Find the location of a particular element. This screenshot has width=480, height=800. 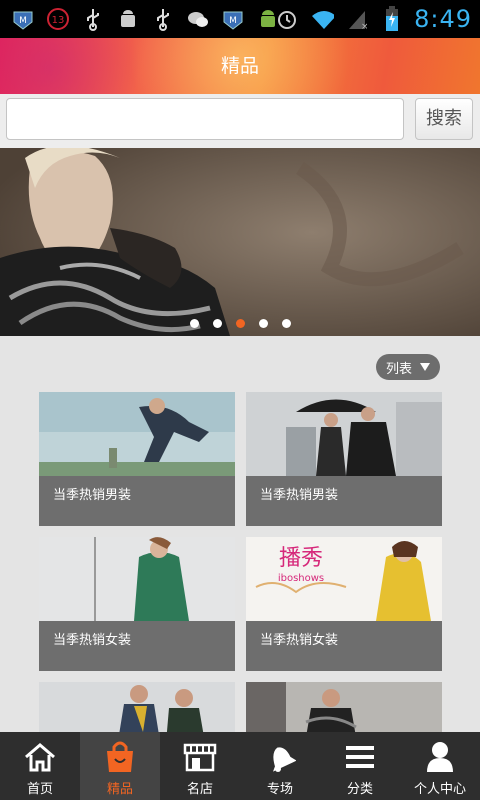

brand-logo-subtext: iboshows is located at coordinates (301, 578).